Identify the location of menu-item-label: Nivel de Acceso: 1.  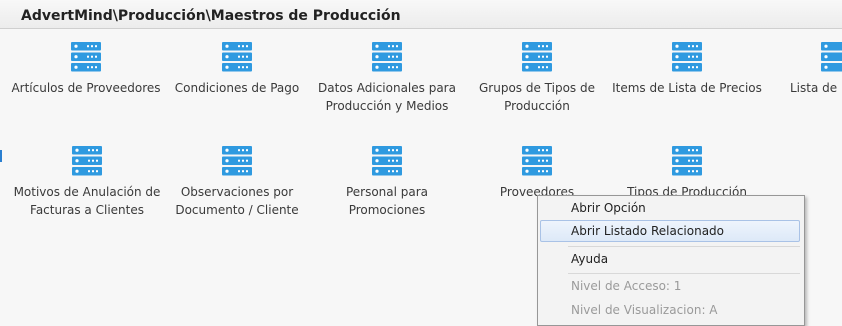
(626, 286).